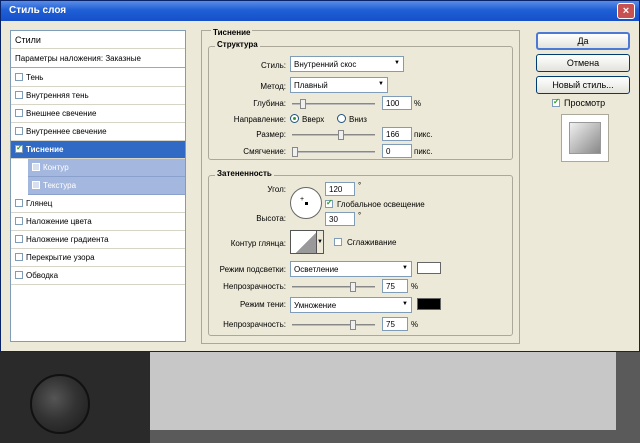 The height and width of the screenshot is (443, 640). Describe the element at coordinates (295, 152) in the screenshot. I see `soften-slider-thumb` at that location.